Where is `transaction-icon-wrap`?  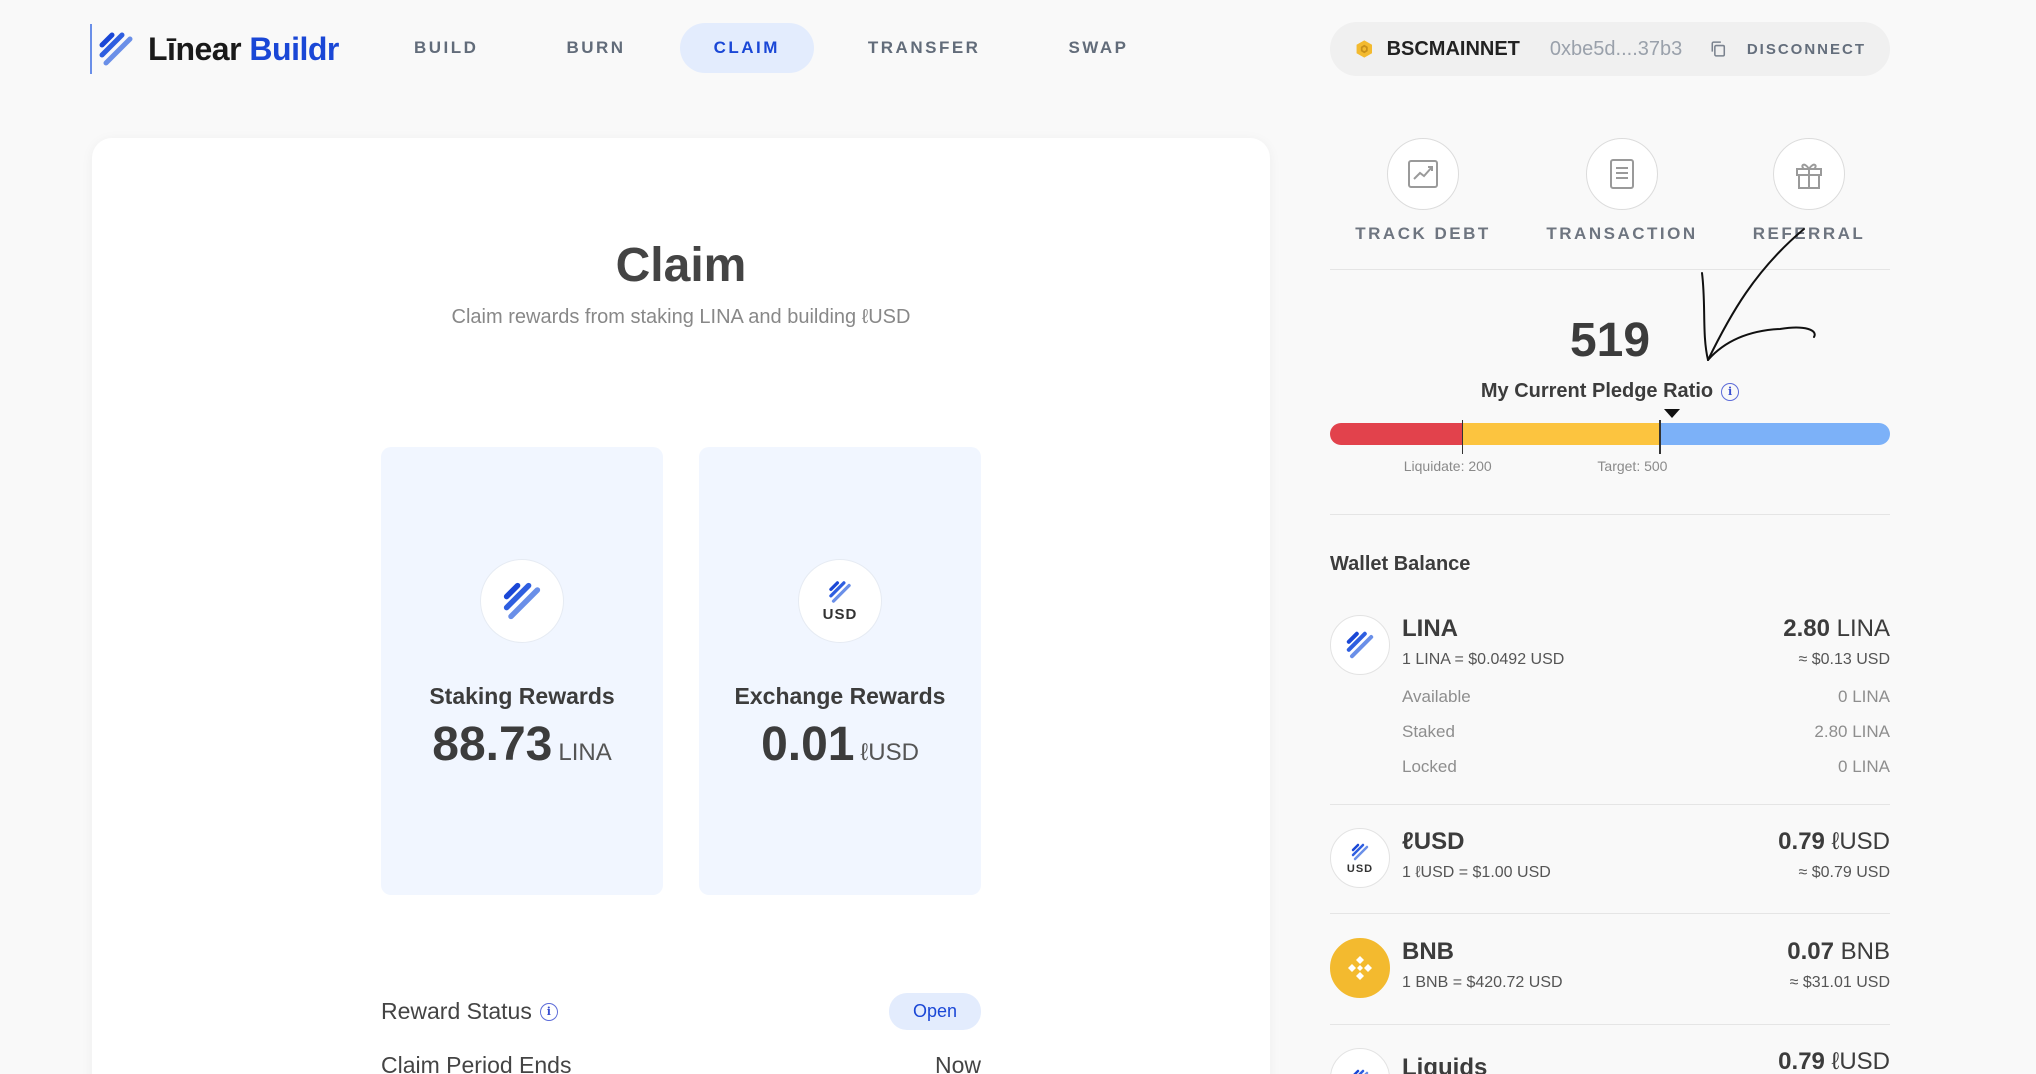
transaction-icon-wrap is located at coordinates (1622, 174).